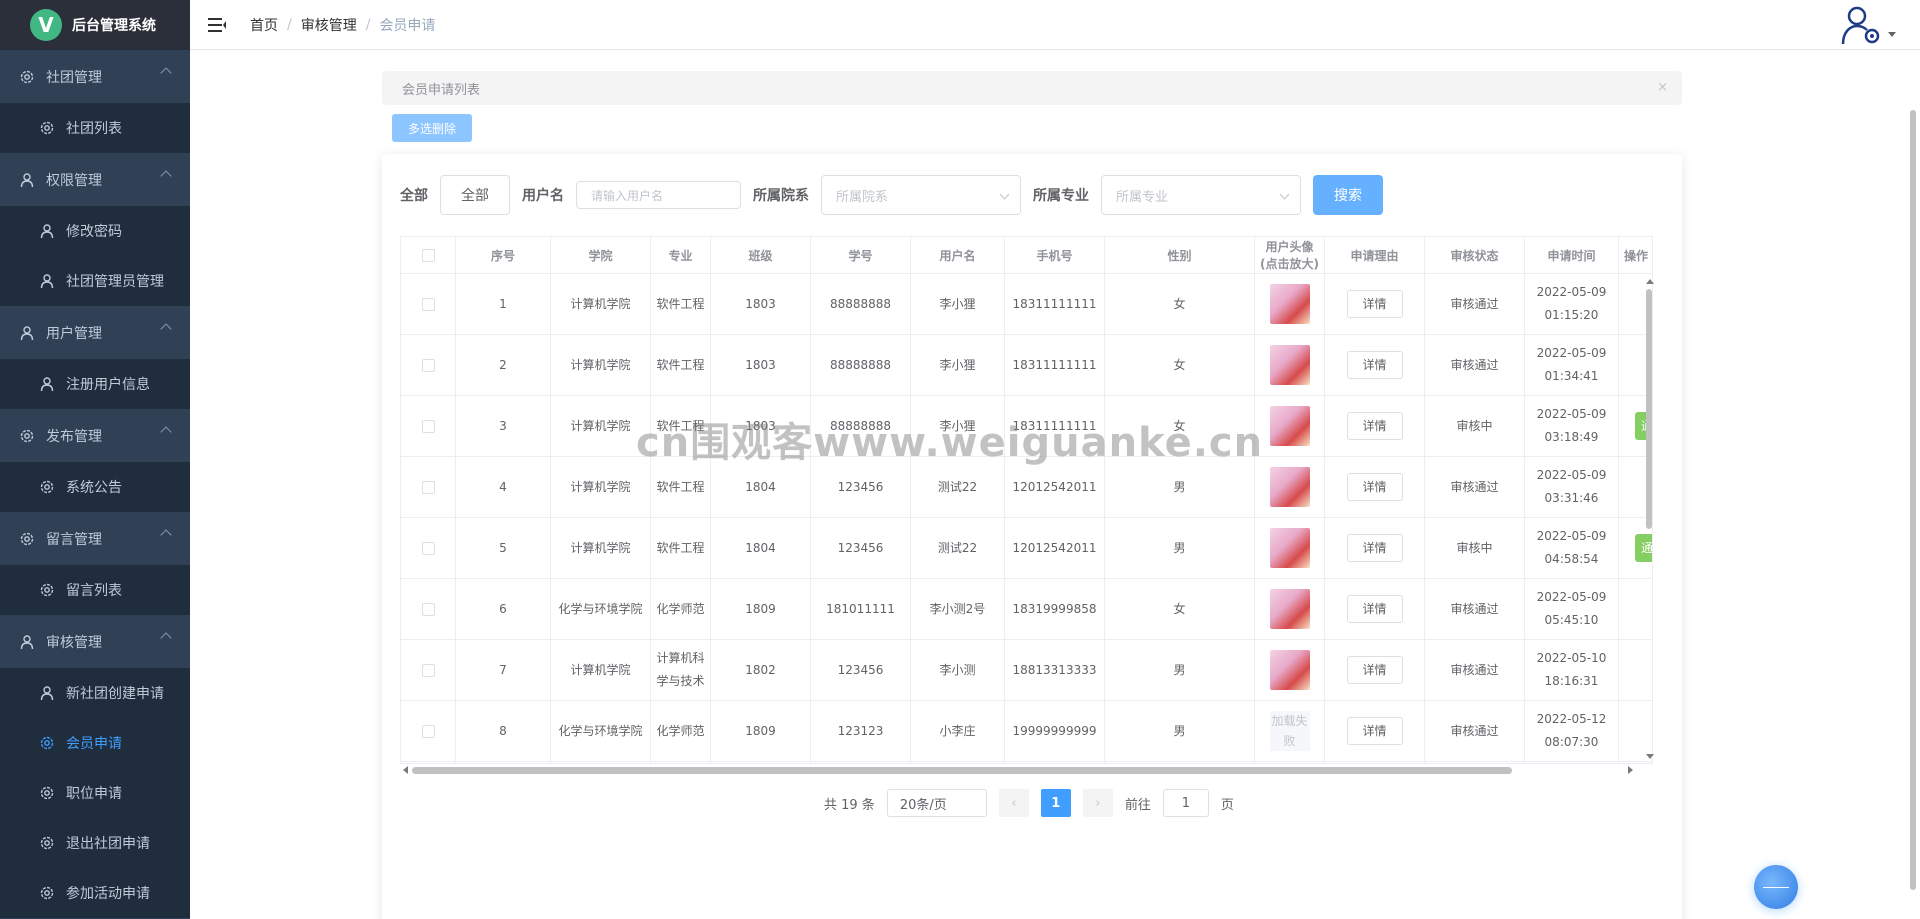  I want to click on page-size-select: 20条/页, so click(936, 803).